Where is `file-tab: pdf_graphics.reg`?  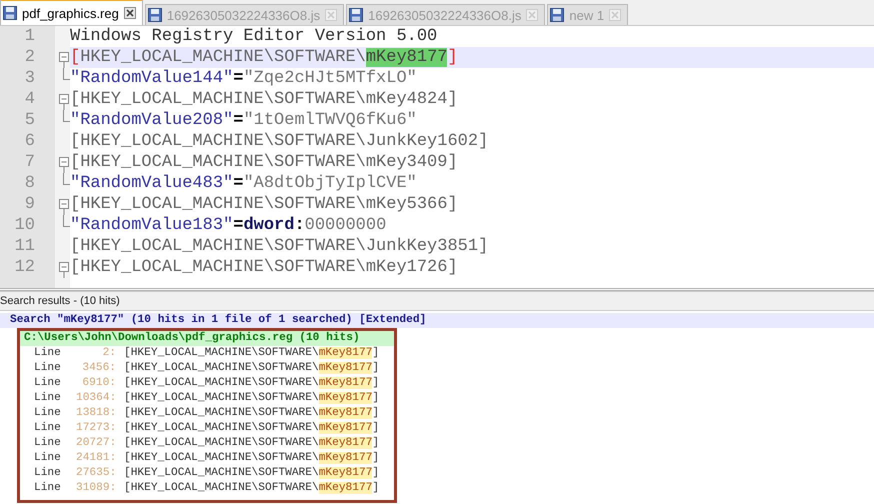 file-tab: pdf_graphics.reg is located at coordinates (71, 12).